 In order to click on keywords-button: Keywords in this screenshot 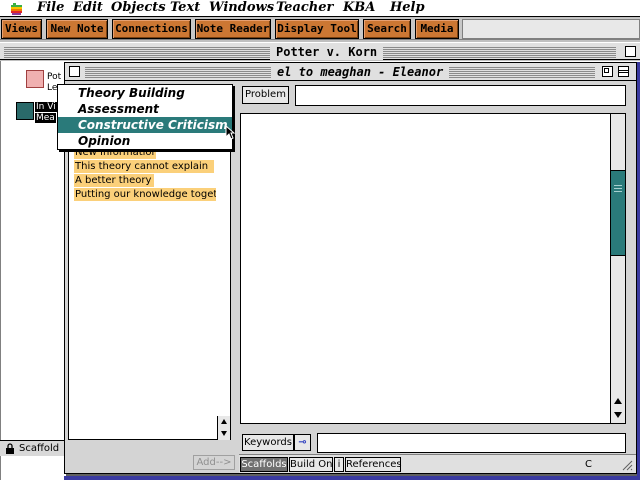, I will do `click(268, 442)`.